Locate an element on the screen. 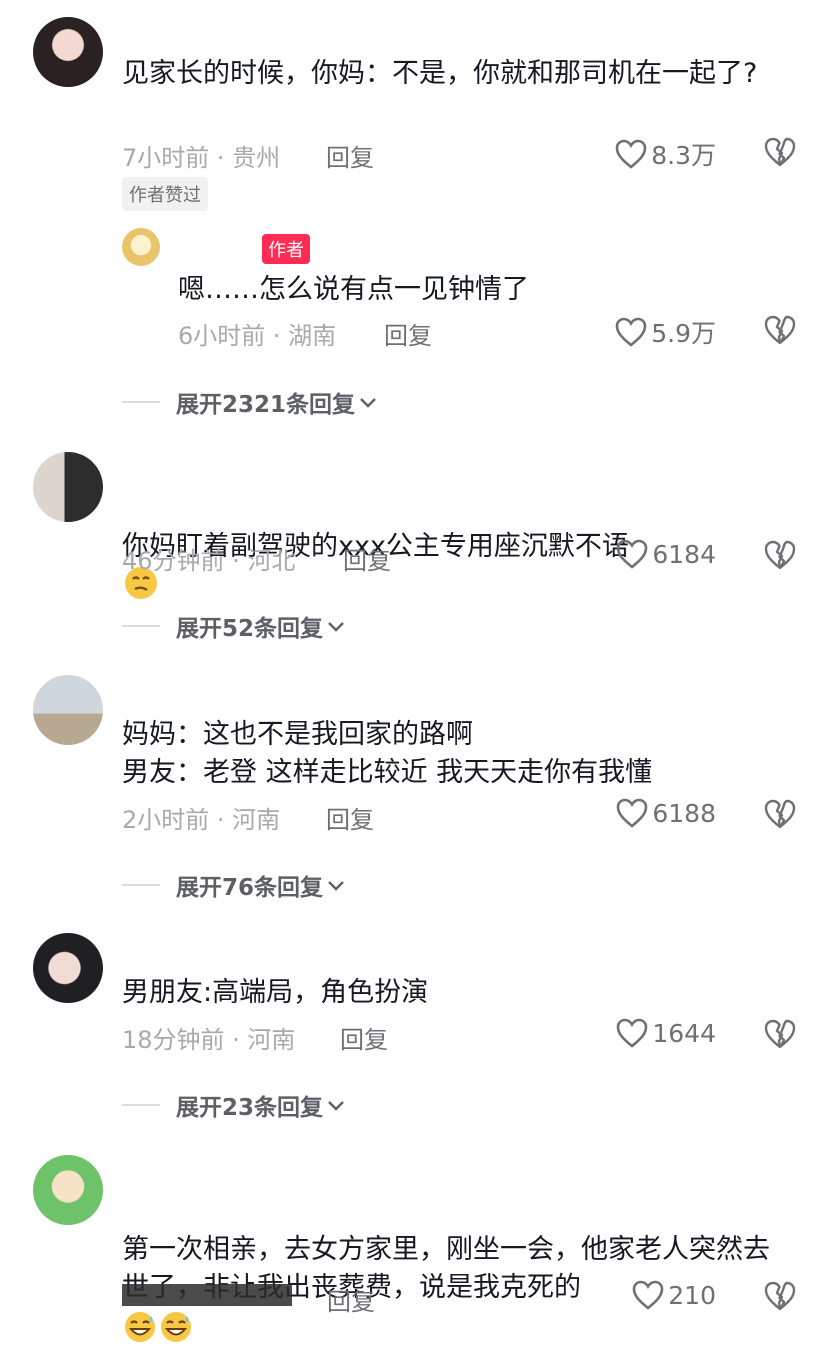  like-button: 6184 is located at coordinates (666, 554).